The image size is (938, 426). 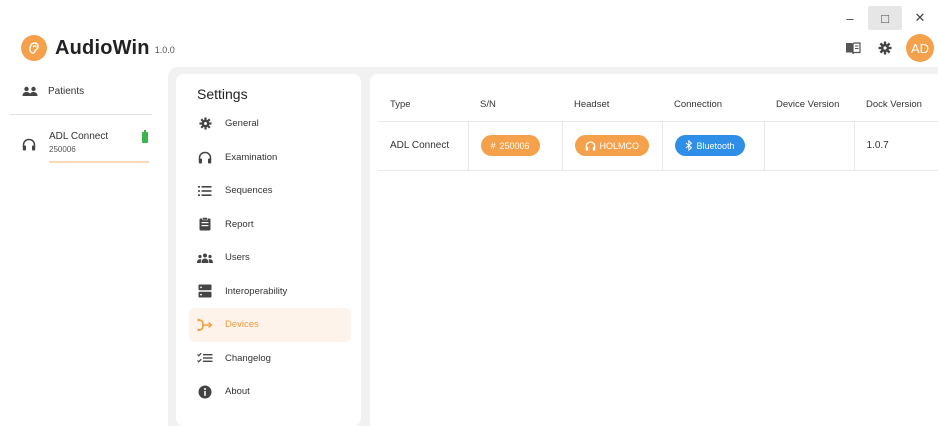 I want to click on sidebar-item-label: Patients, so click(x=66, y=91).